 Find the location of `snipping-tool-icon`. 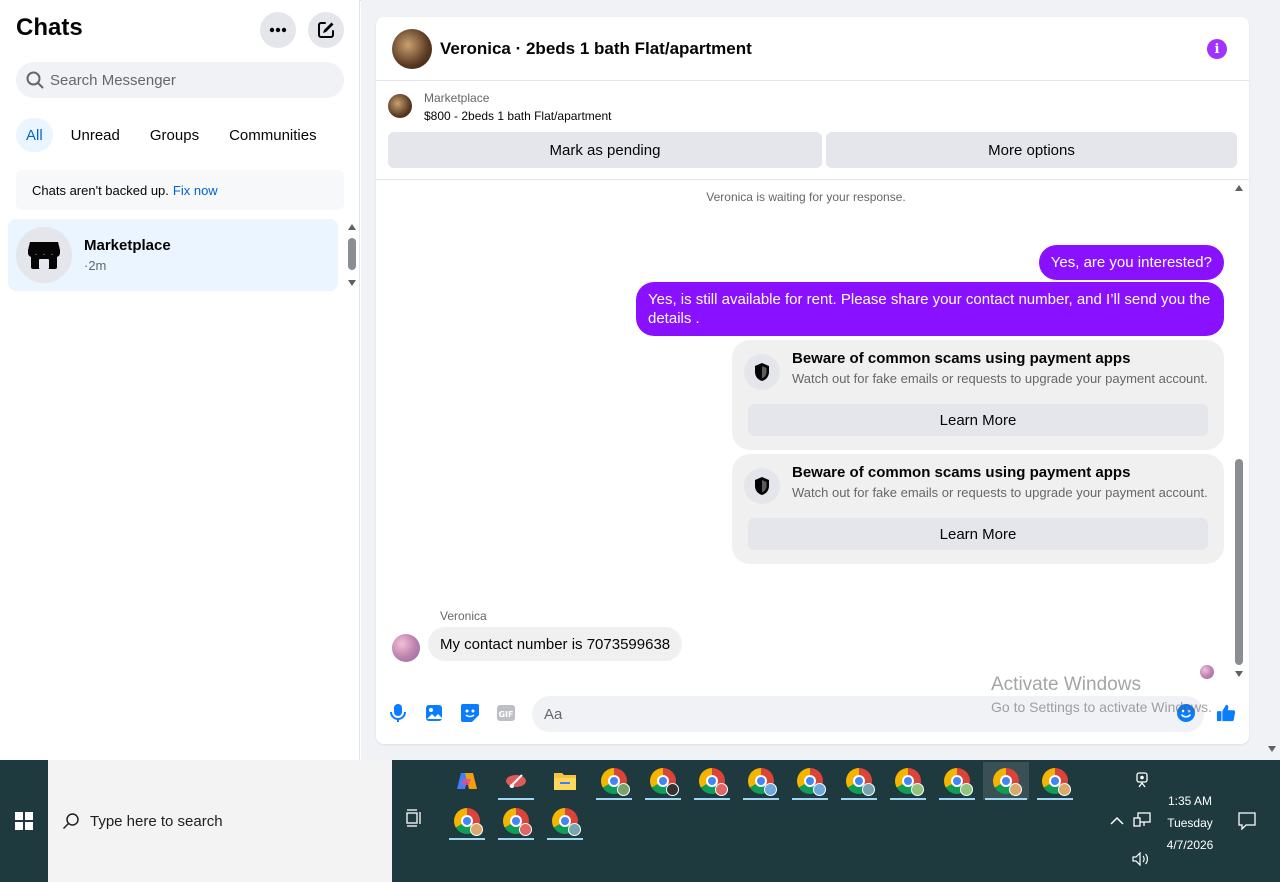

snipping-tool-icon is located at coordinates (516, 781).